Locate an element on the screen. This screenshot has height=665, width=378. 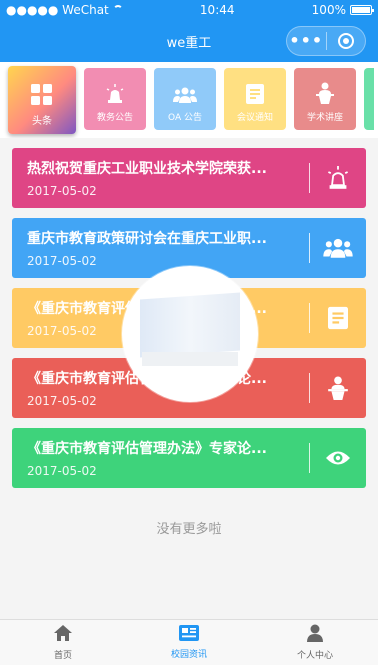
category-oa-notices: OA 公告 is located at coordinates (185, 99).